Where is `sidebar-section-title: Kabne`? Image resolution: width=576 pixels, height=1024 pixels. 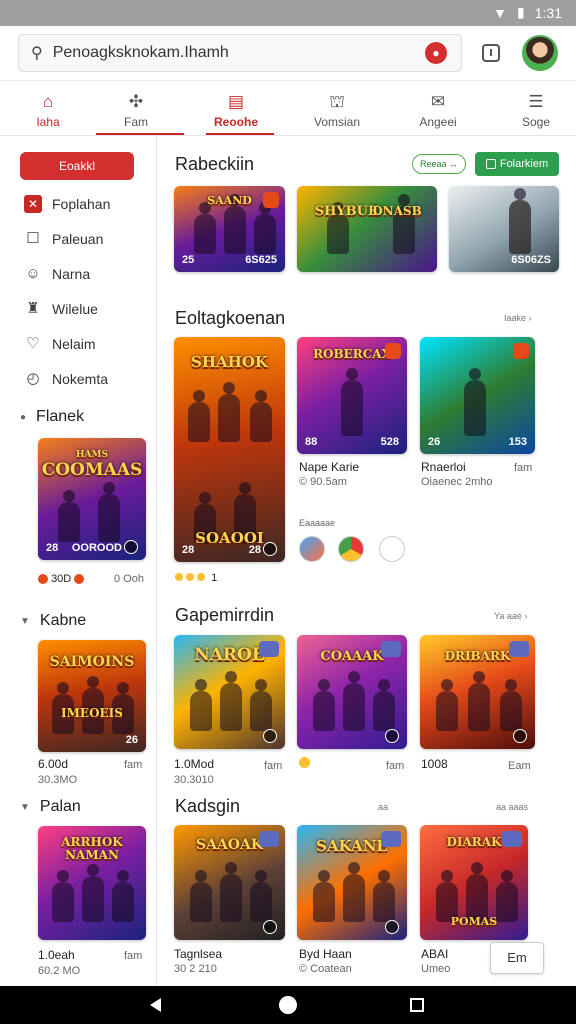
sidebar-section-title: Kabne is located at coordinates (63, 620).